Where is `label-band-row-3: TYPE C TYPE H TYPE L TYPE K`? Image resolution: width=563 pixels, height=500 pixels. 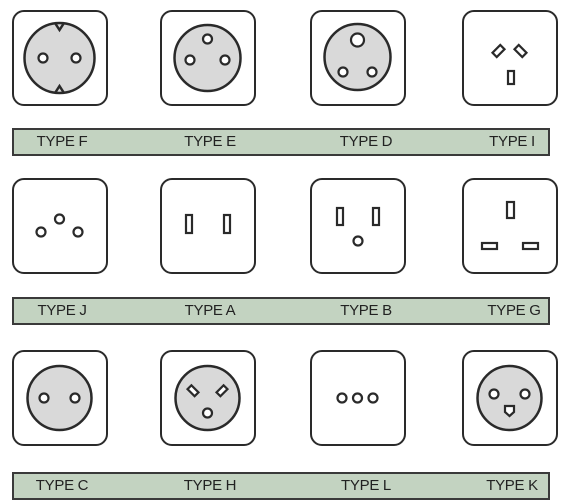 label-band-row-3: TYPE C TYPE H TYPE L TYPE K is located at coordinates (281, 486).